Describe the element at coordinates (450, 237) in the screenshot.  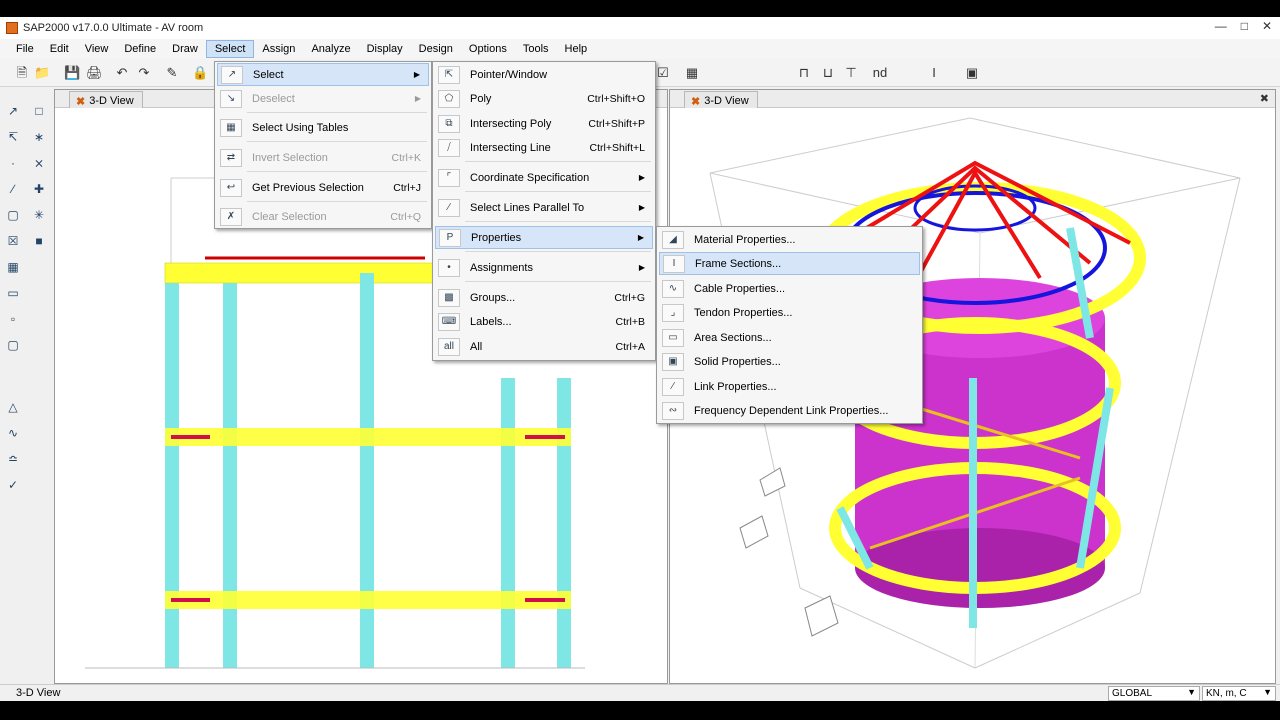
I see `properties-icon: P` at that location.